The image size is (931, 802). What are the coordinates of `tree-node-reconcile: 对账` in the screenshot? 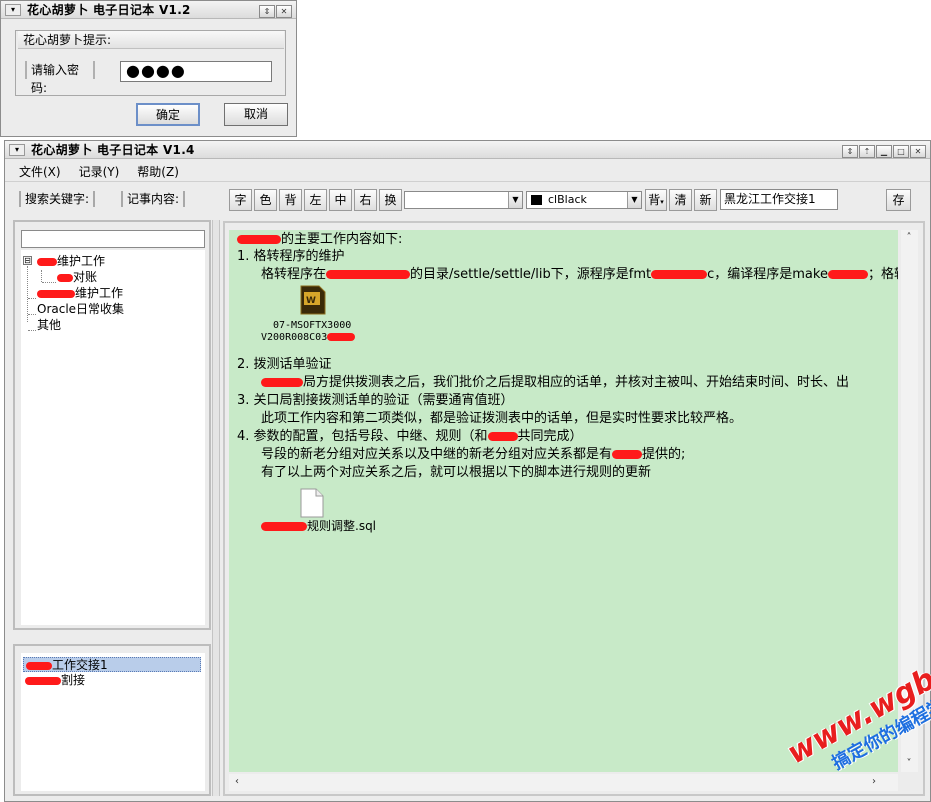 It's located at (77, 277).